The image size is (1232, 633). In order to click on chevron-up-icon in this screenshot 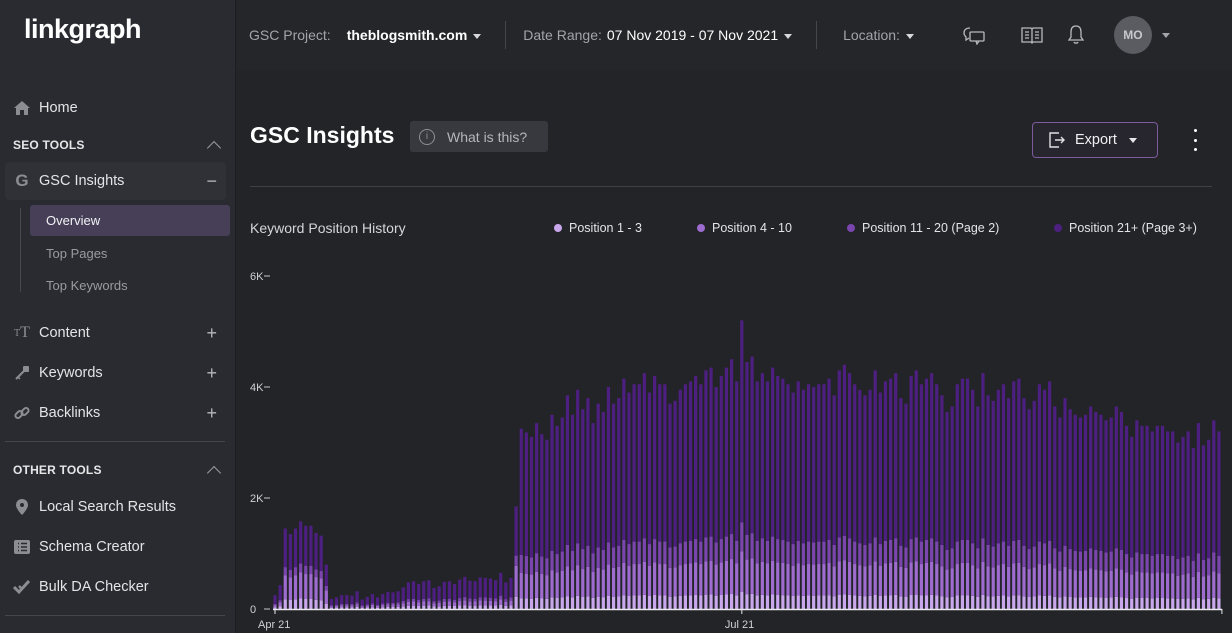, I will do `click(214, 148)`.